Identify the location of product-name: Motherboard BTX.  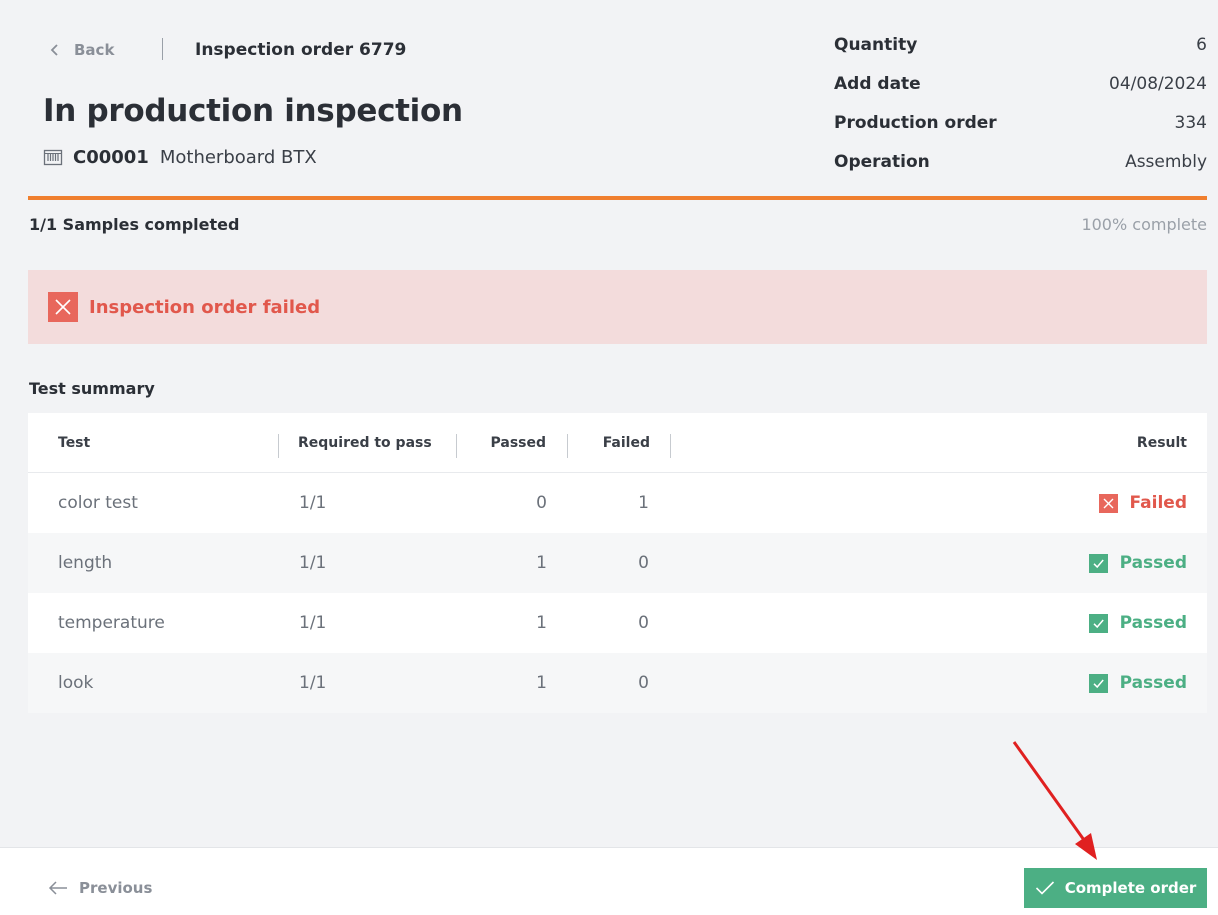
(238, 157).